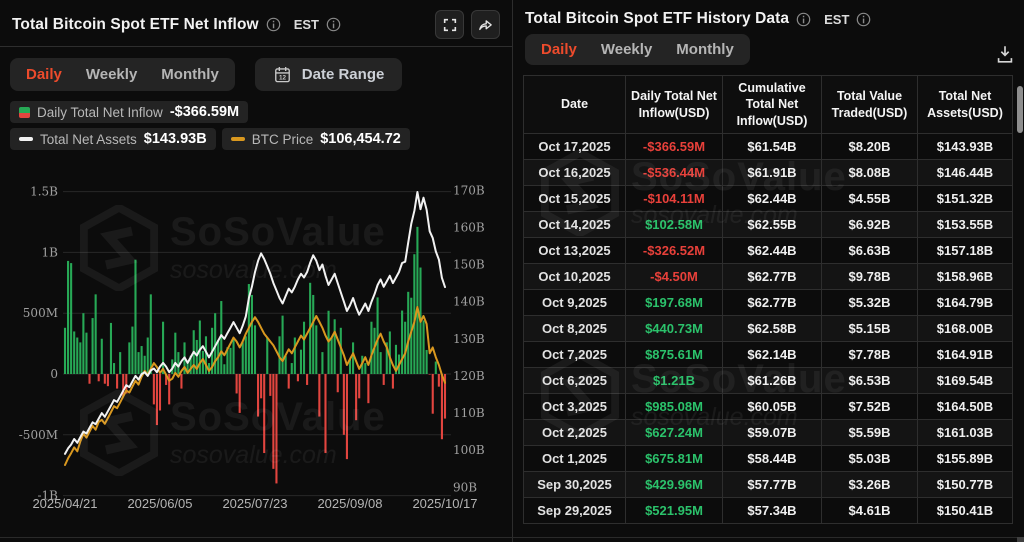 The width and height of the screenshot is (1024, 542). Describe the element at coordinates (965, 484) in the screenshot. I see `cell-assets: $150.77B` at that location.